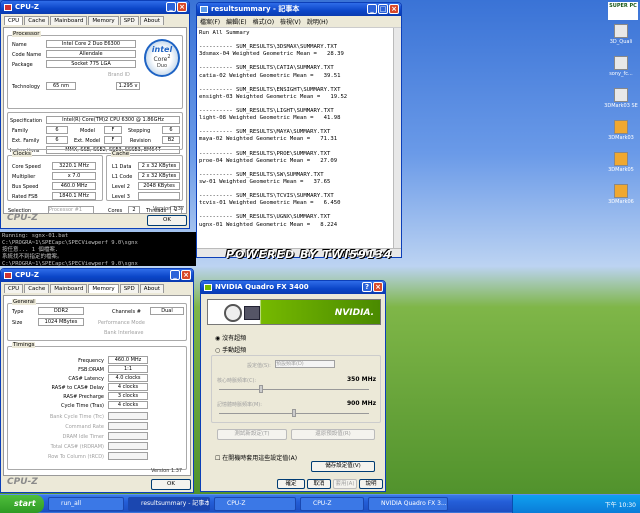 The image size is (640, 513). Describe the element at coordinates (290, 21) in the screenshot. I see `menu-item: 檢視(V)` at that location.